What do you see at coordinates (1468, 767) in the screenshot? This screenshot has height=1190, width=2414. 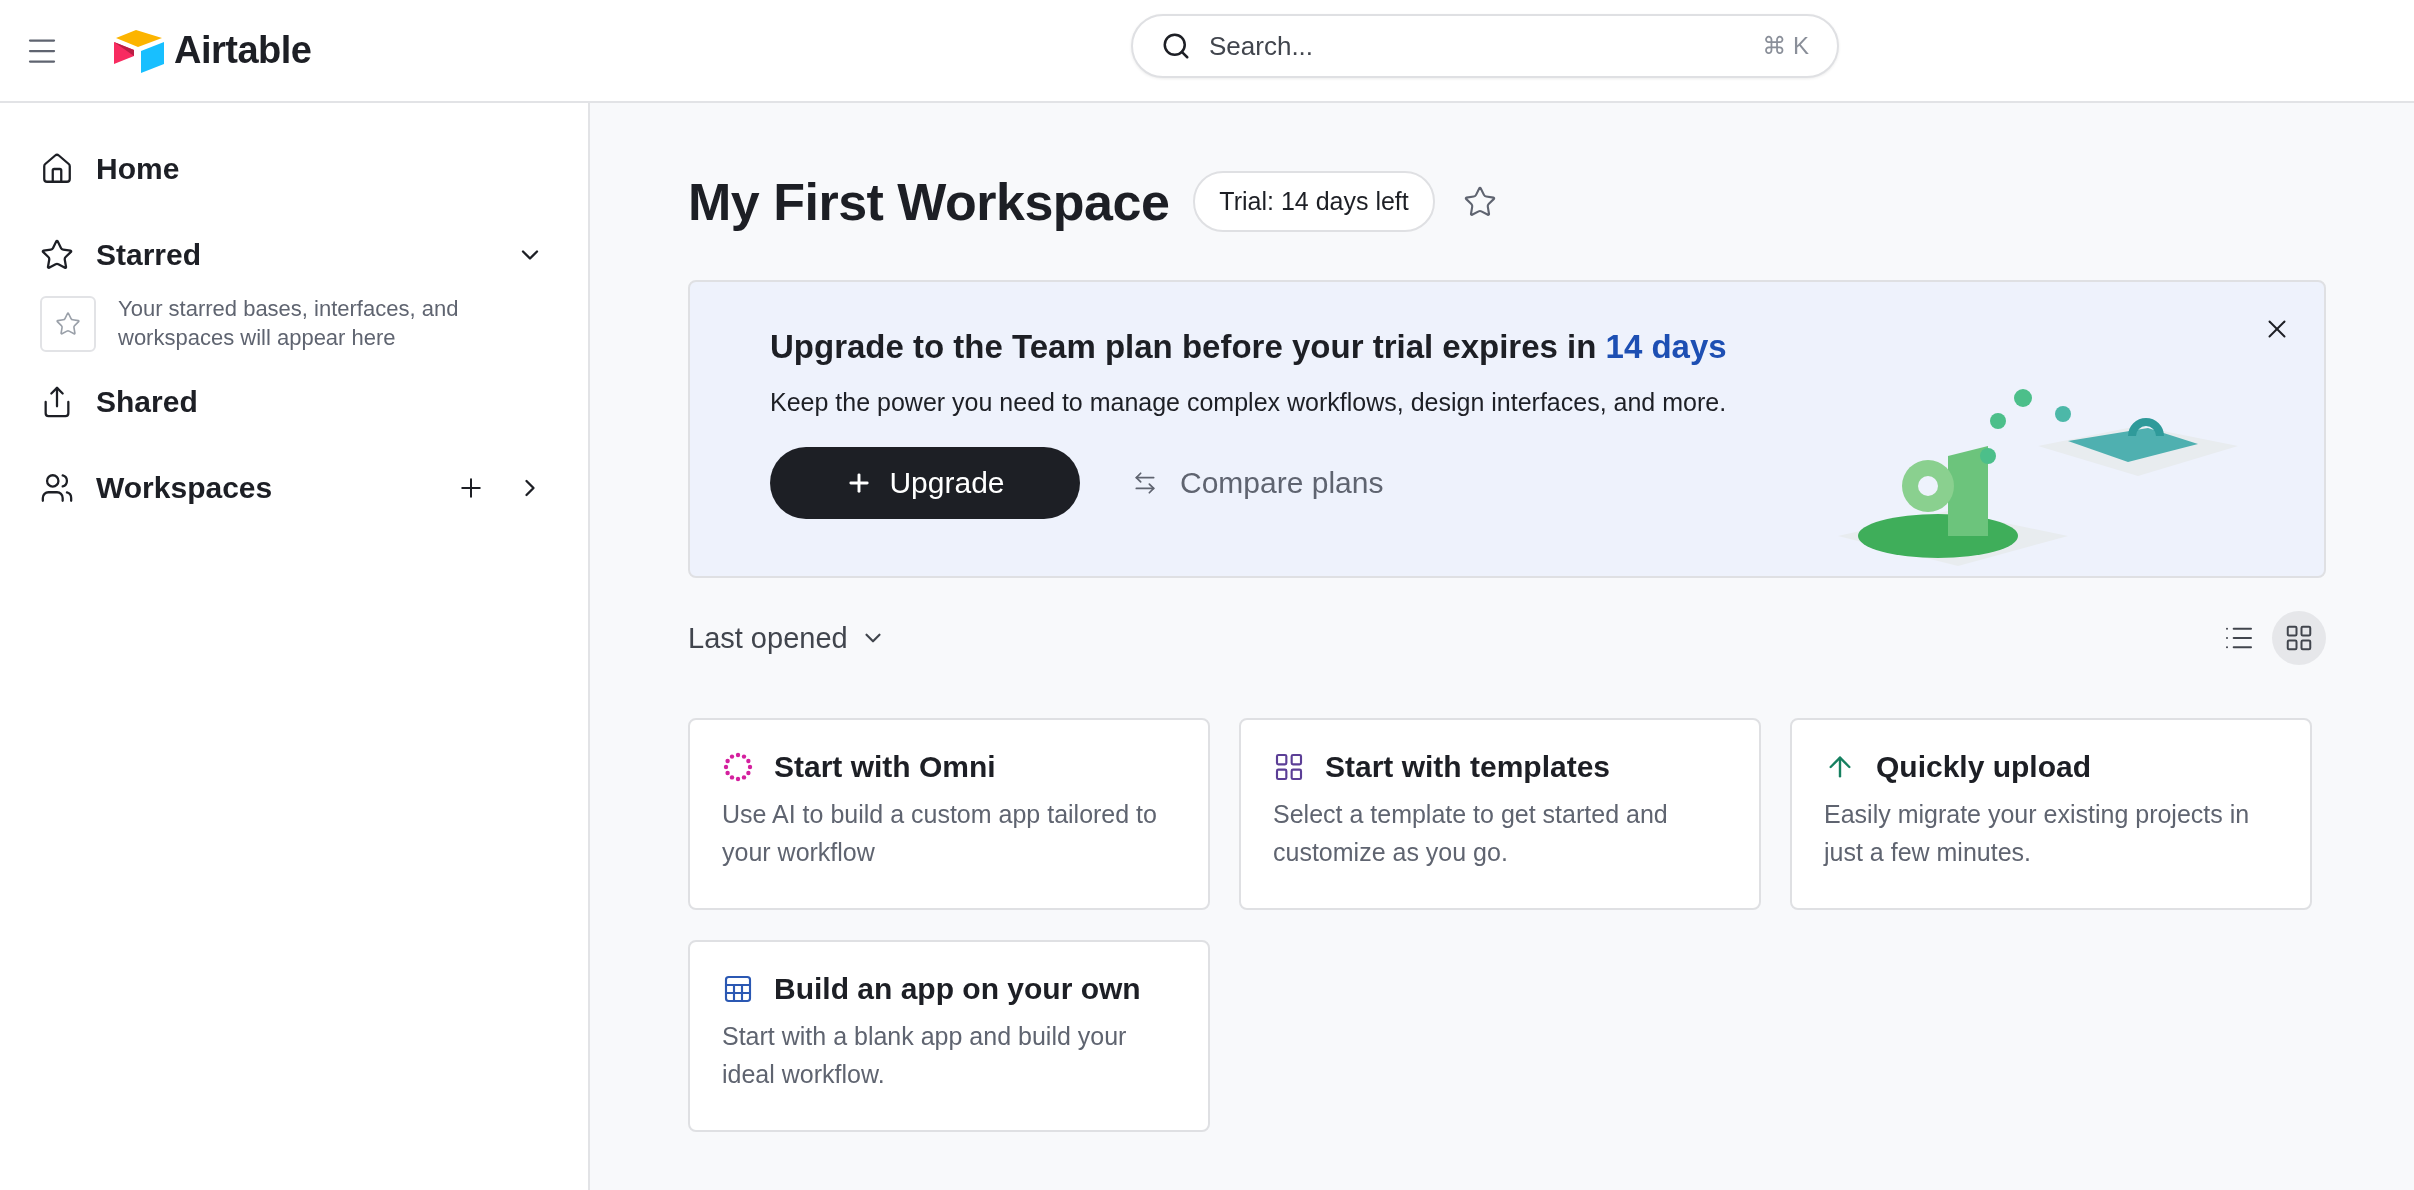 I see `card-title: Start with templates` at bounding box center [1468, 767].